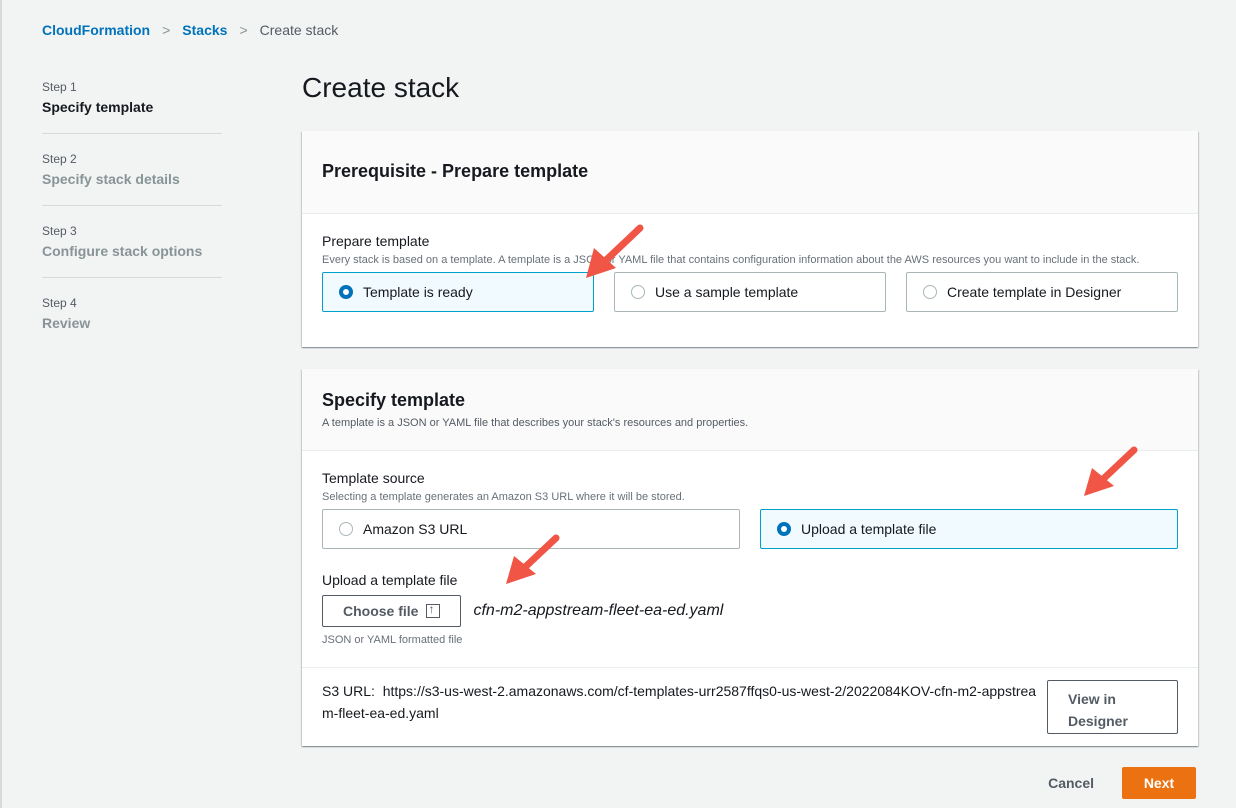 Image resolution: width=1236 pixels, height=808 pixels. I want to click on breadcrumb-cloudformation: CloudFormation, so click(96, 30).